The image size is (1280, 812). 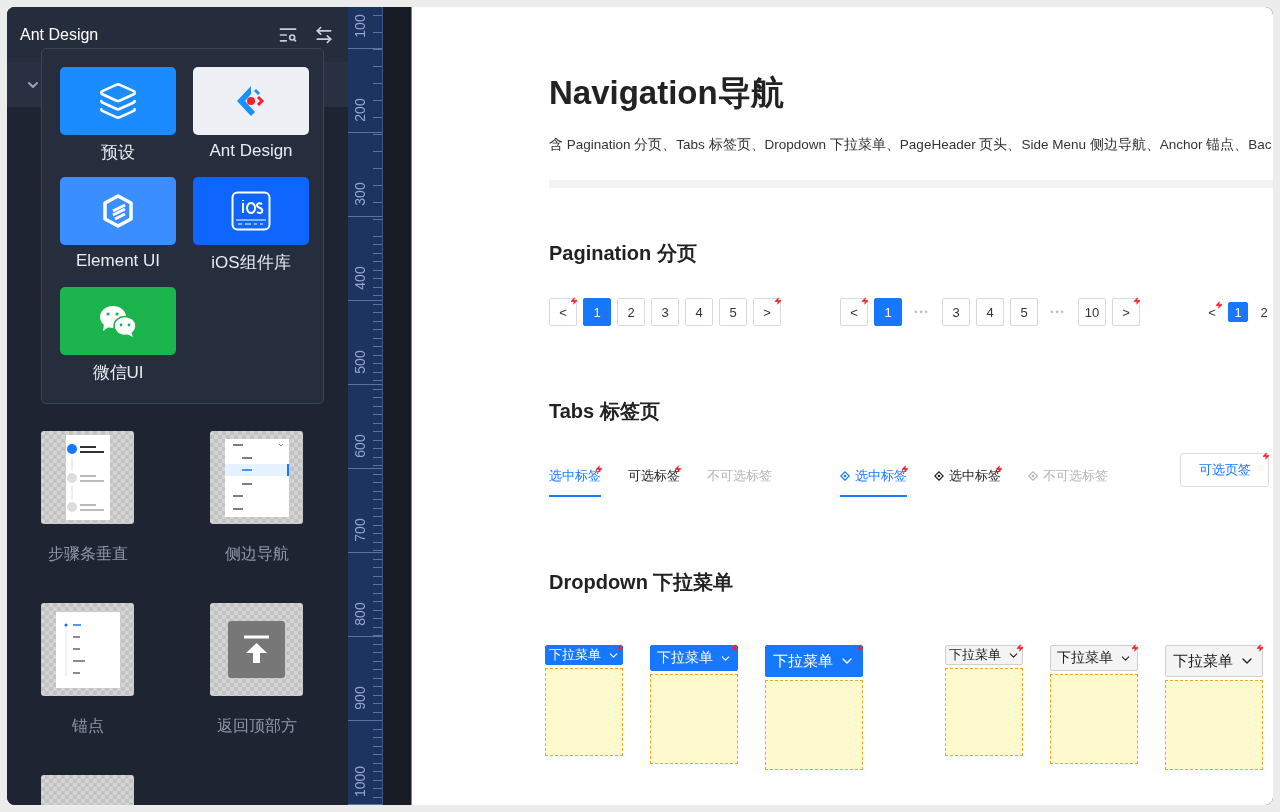 What do you see at coordinates (631, 312) in the screenshot?
I see `page-button: 2` at bounding box center [631, 312].